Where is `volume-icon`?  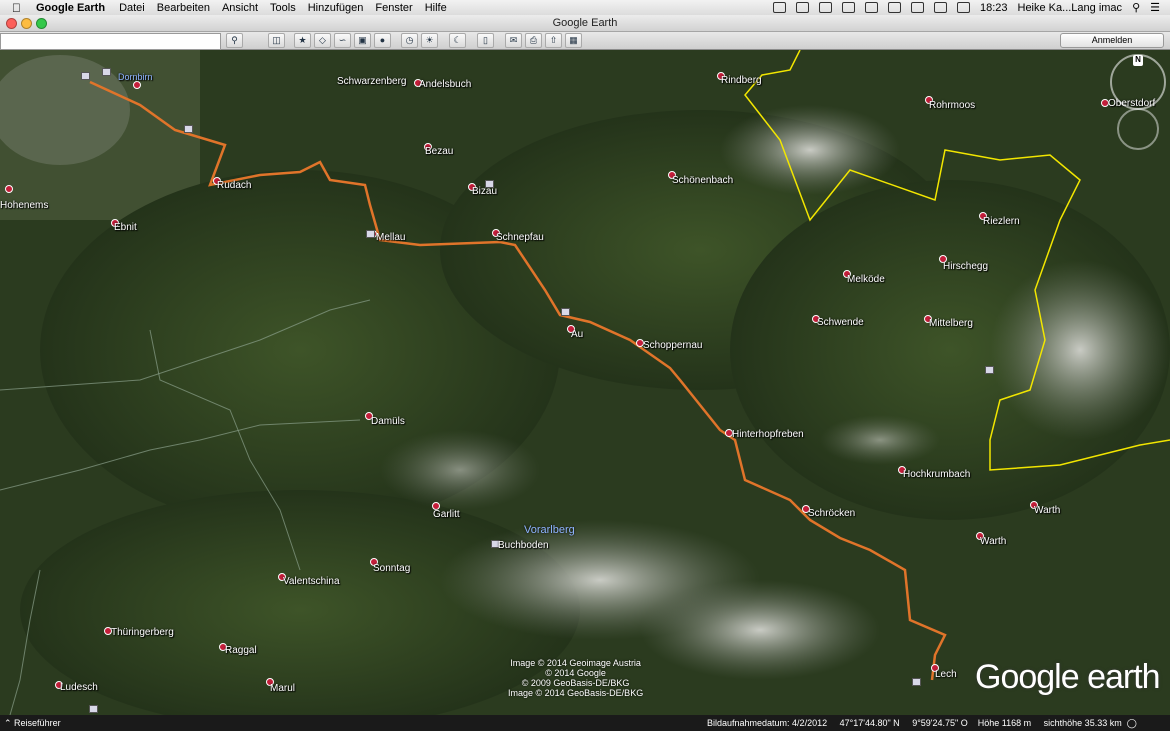 volume-icon is located at coordinates (917, 7).